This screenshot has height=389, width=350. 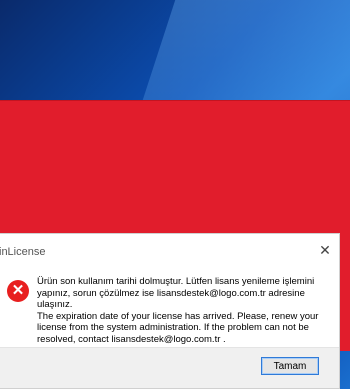 What do you see at coordinates (18, 291) in the screenshot?
I see `error-icon: ✕` at bounding box center [18, 291].